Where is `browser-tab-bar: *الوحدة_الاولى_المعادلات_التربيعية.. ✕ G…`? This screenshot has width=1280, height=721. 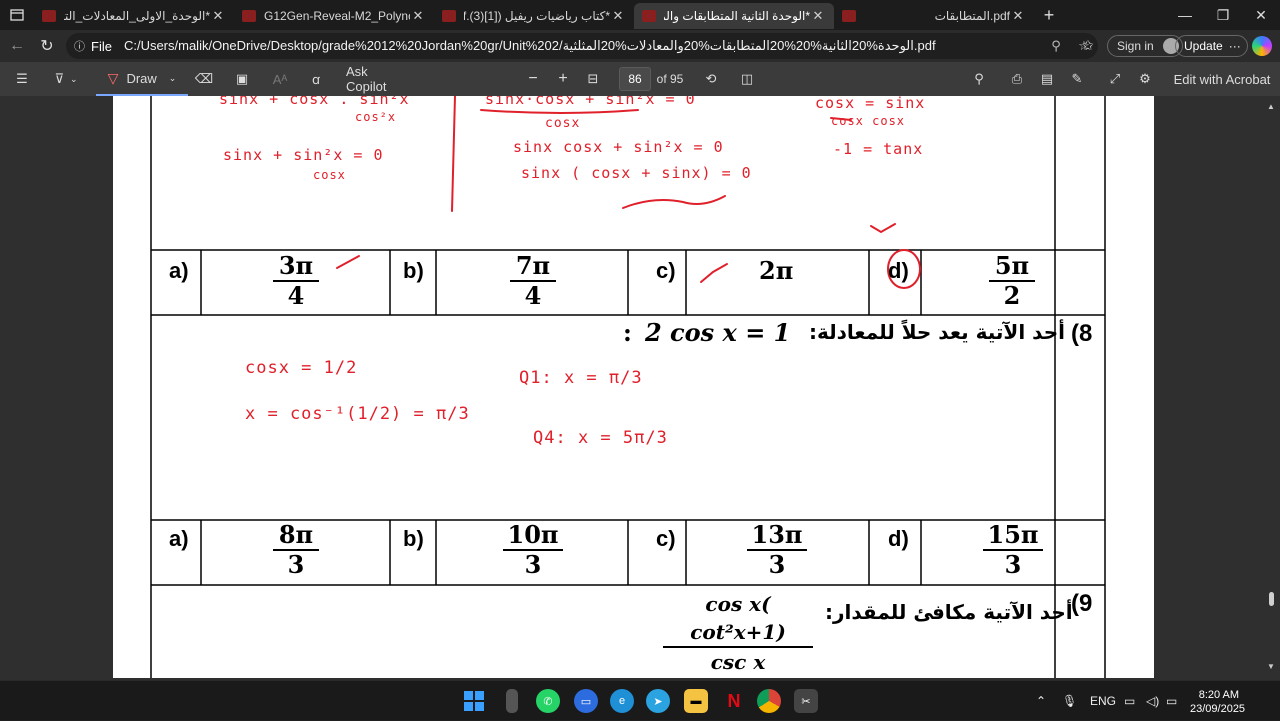 browser-tab-bar: *الوحدة_الاولى_المعادلات_التربيعية.. ✕ G… is located at coordinates (640, 15).